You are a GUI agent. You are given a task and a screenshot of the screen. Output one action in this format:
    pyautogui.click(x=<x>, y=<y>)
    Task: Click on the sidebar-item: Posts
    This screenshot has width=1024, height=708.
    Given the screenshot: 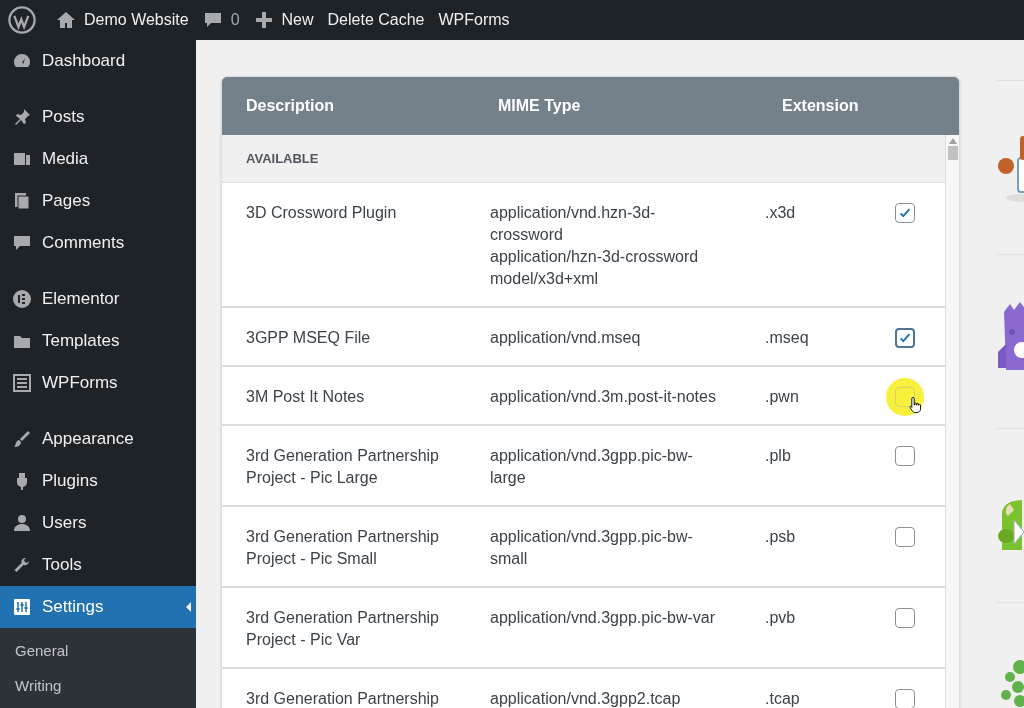 What is the action you would take?
    pyautogui.click(x=98, y=117)
    